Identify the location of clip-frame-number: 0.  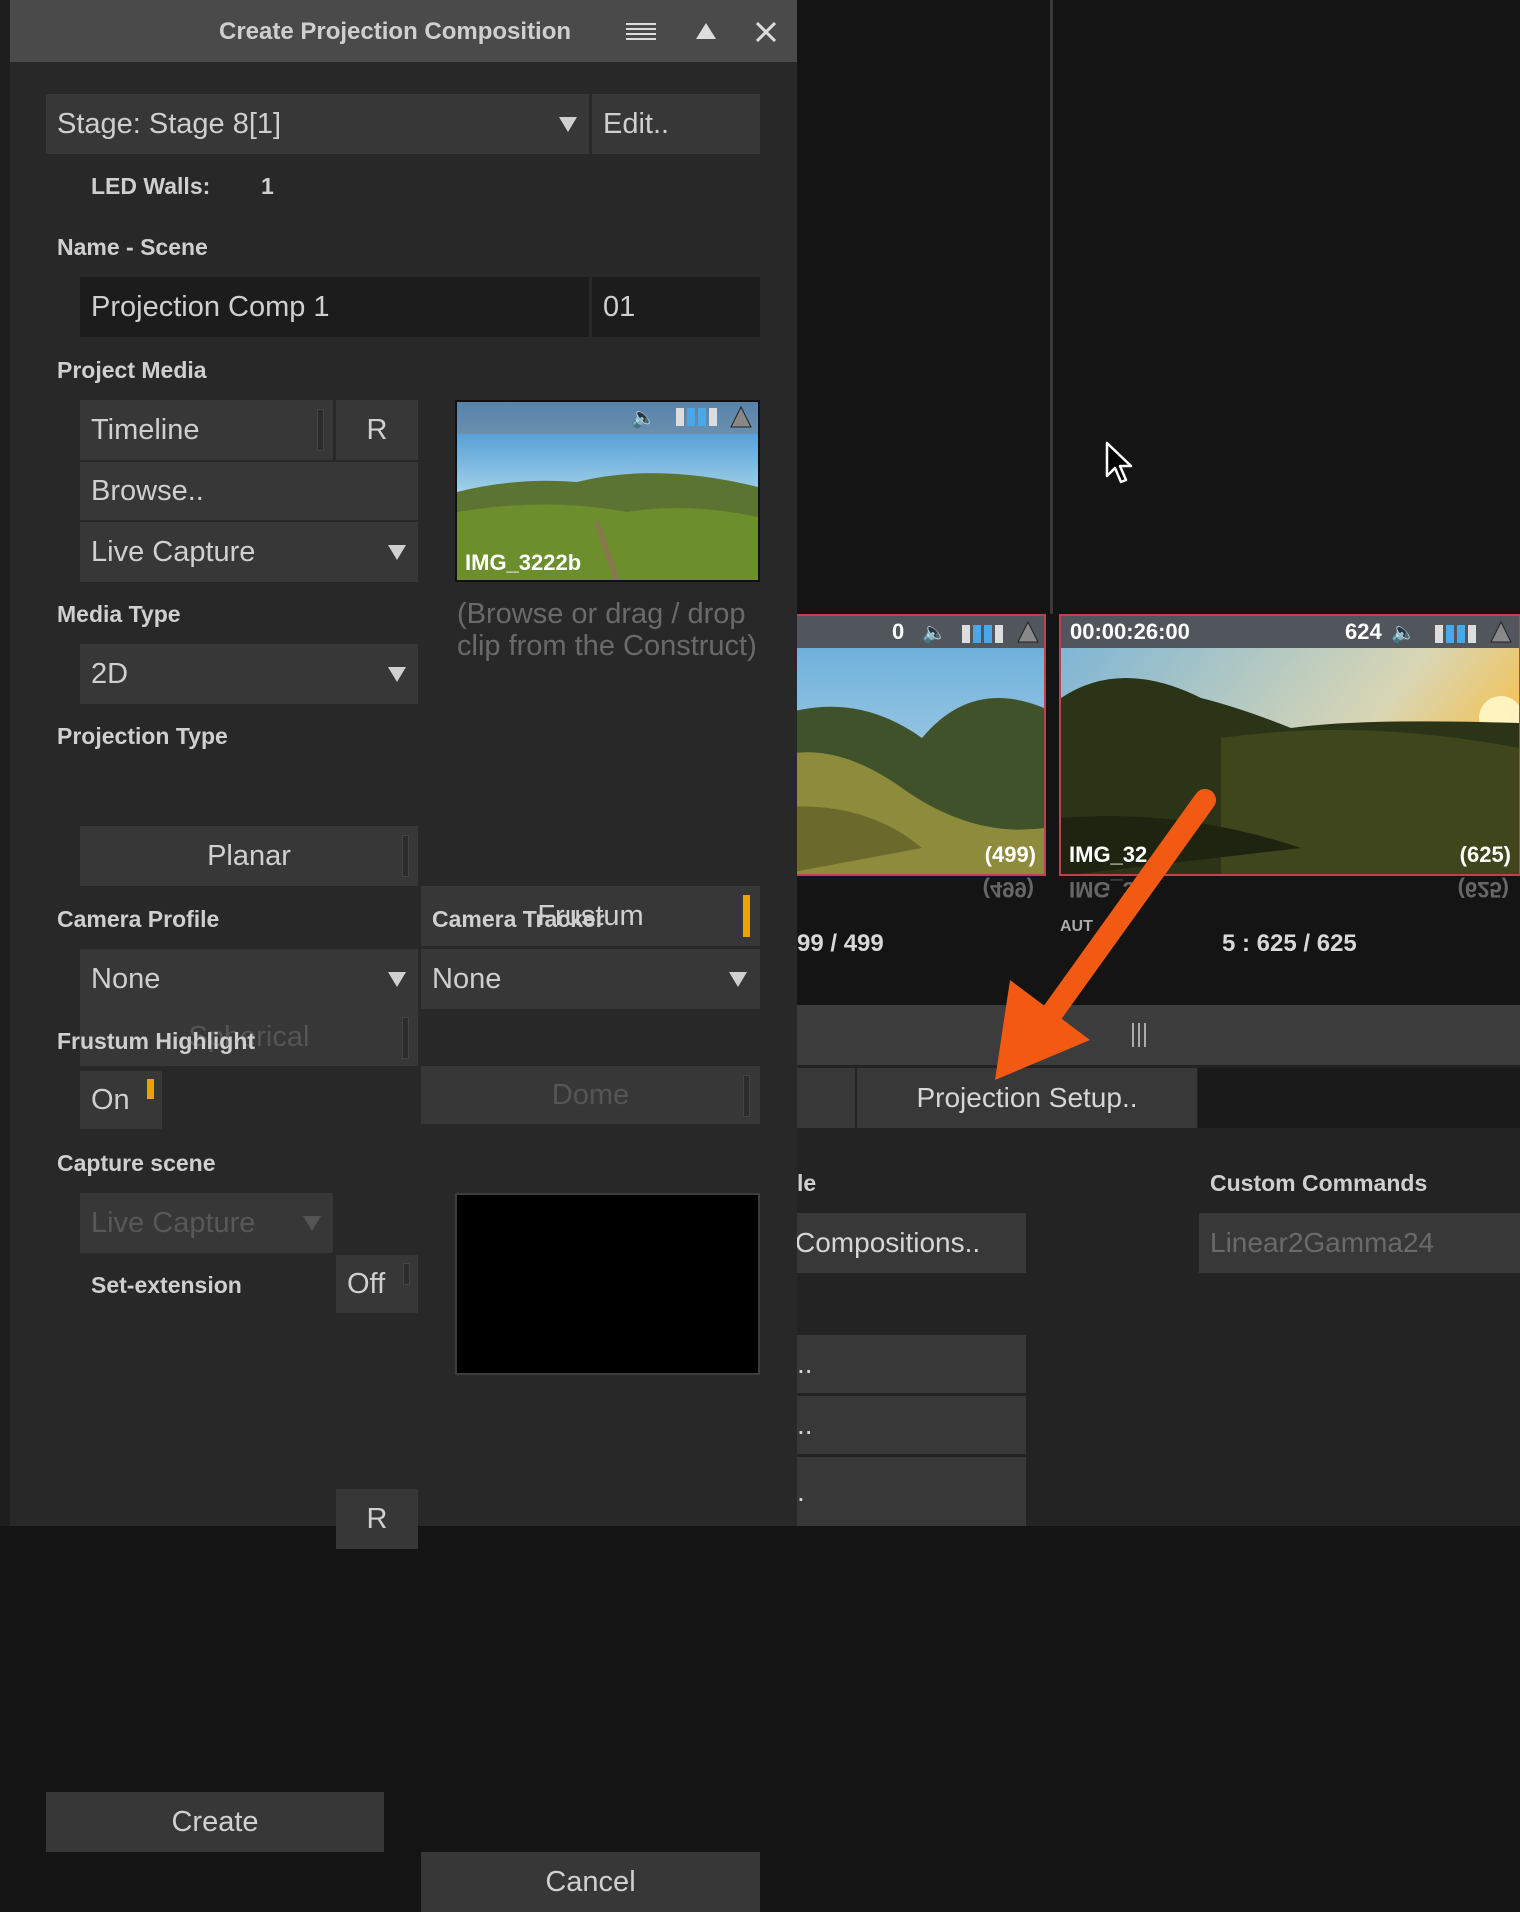
(898, 631).